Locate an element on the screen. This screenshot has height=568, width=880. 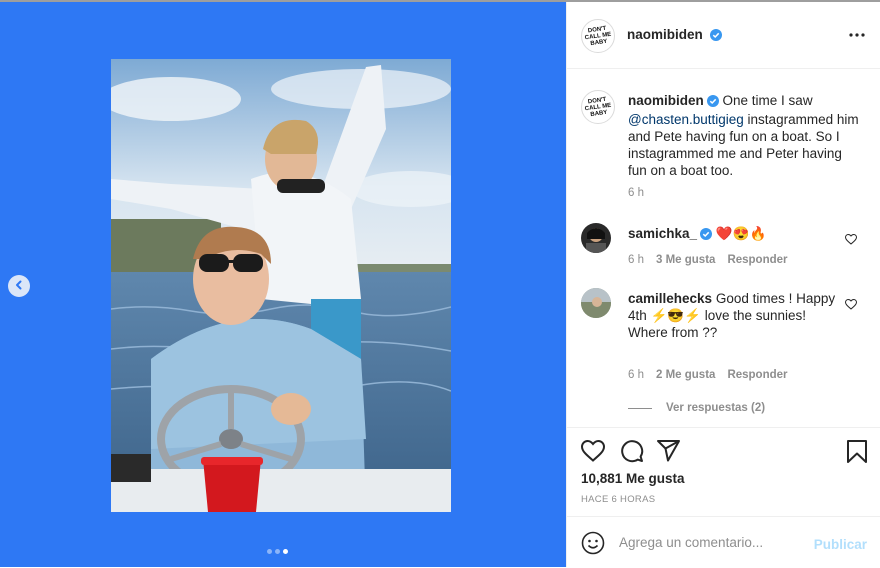
author-avatar: DON'T CALL ME BABY is located at coordinates (598, 36).